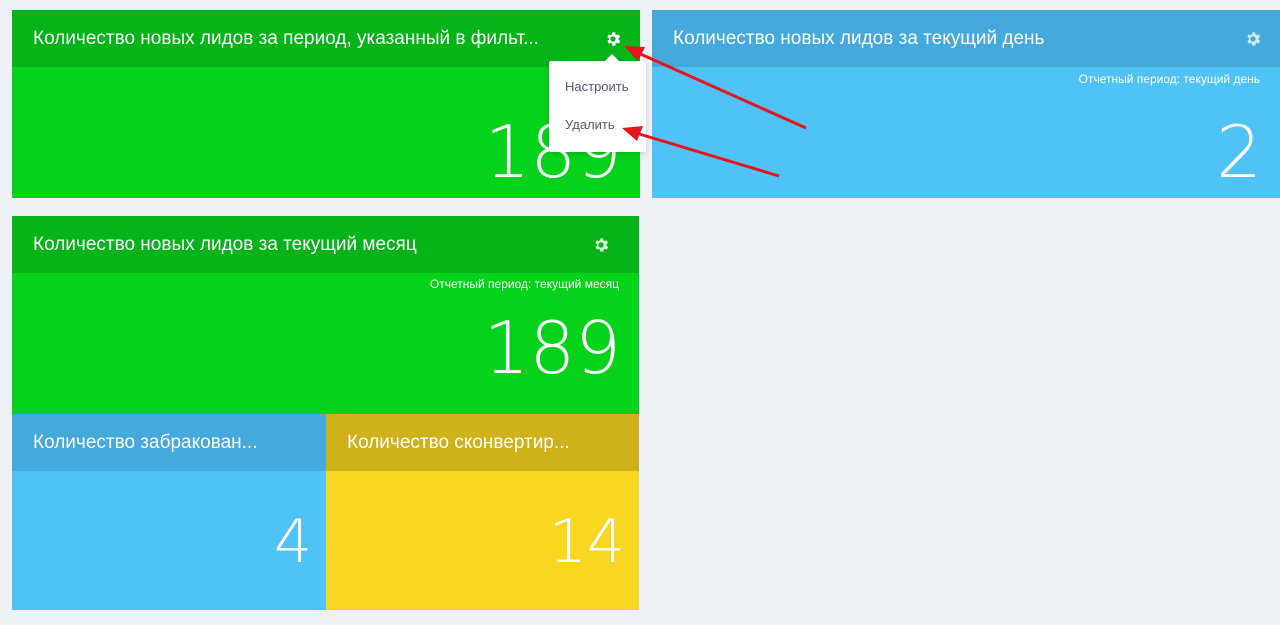 The height and width of the screenshot is (625, 1280). Describe the element at coordinates (597, 103) in the screenshot. I see `widget-settings-menu: Настроить Удалить` at that location.